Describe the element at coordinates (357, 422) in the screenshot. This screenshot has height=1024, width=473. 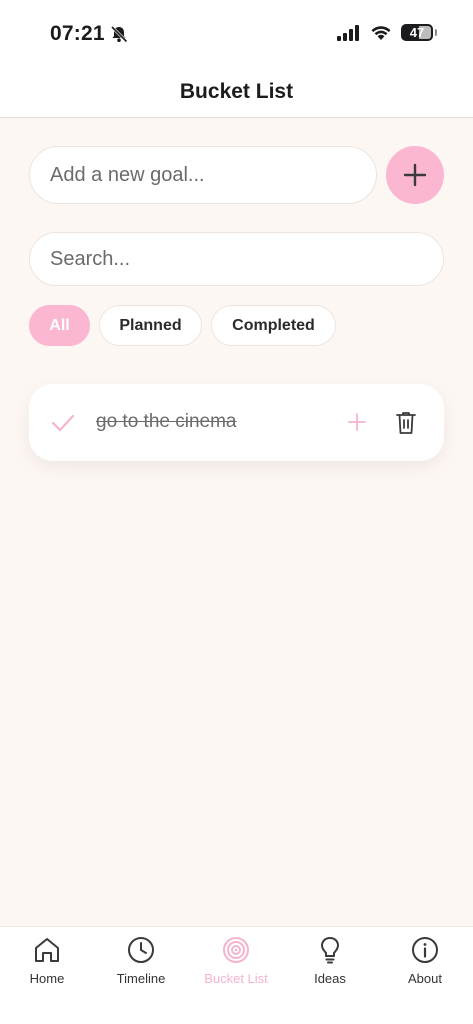
I see `add-subtask-icon` at that location.